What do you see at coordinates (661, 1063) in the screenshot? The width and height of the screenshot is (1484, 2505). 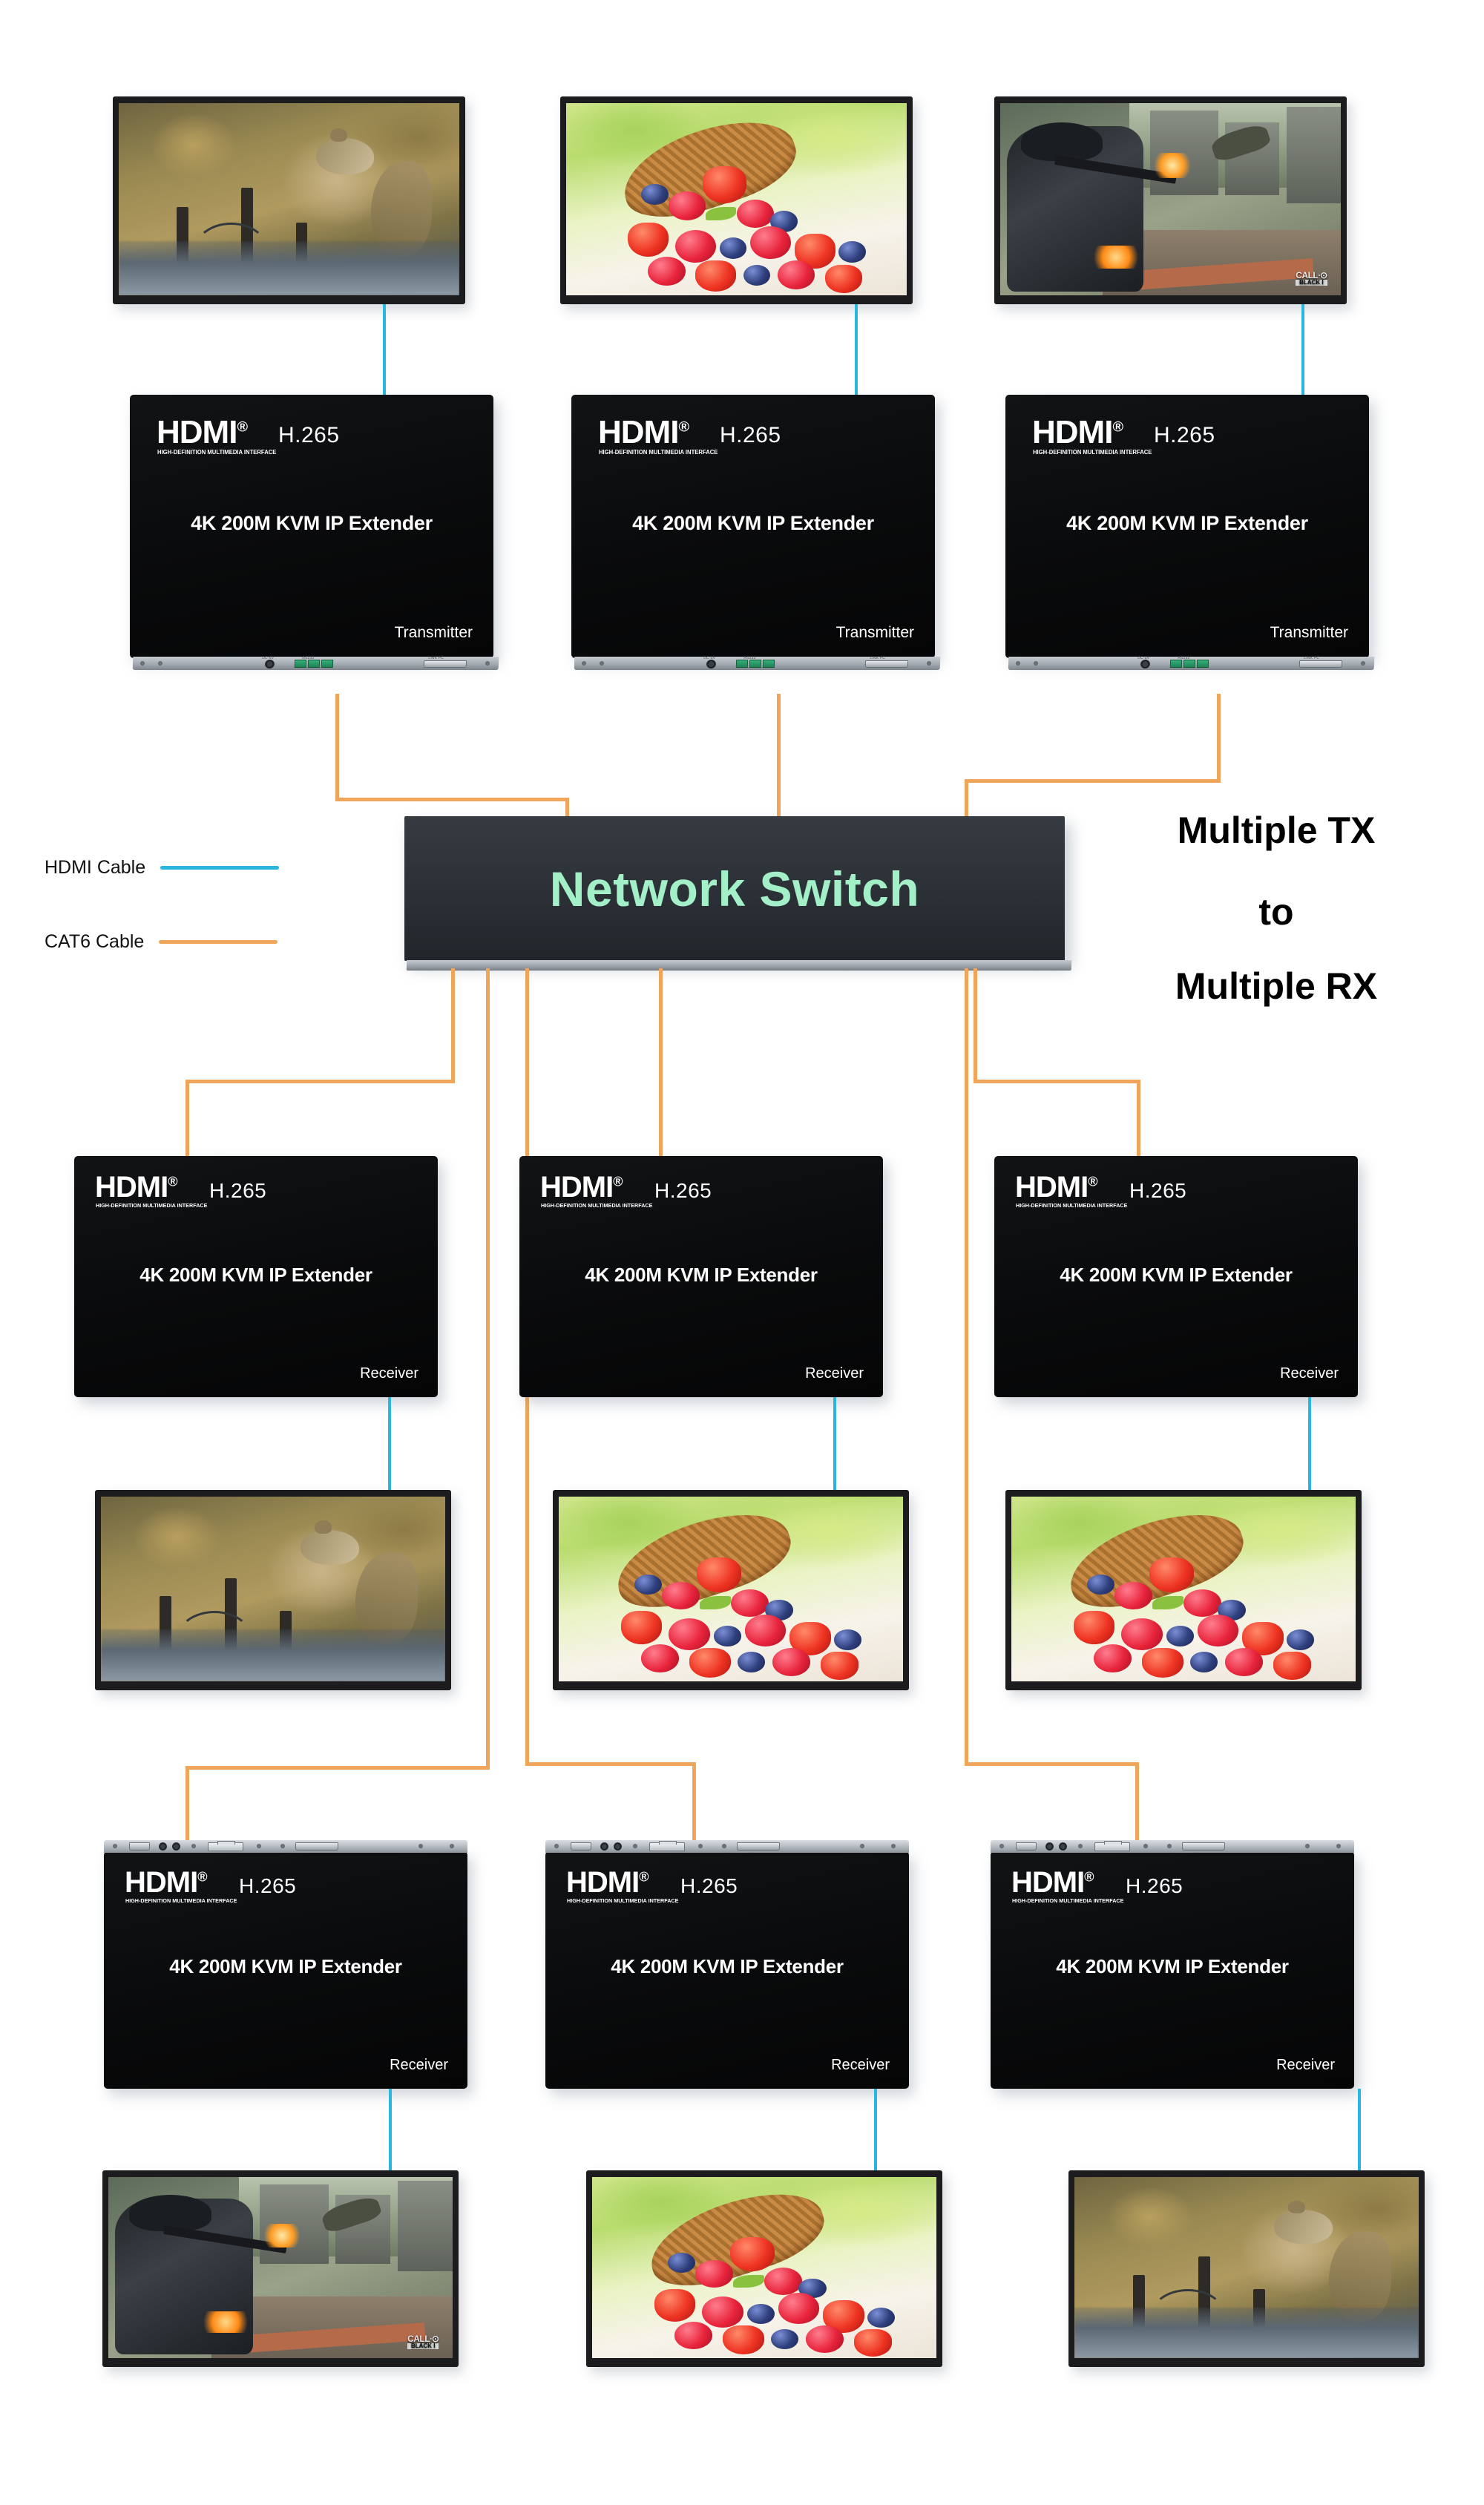 I see `cat6-rx2-drop` at bounding box center [661, 1063].